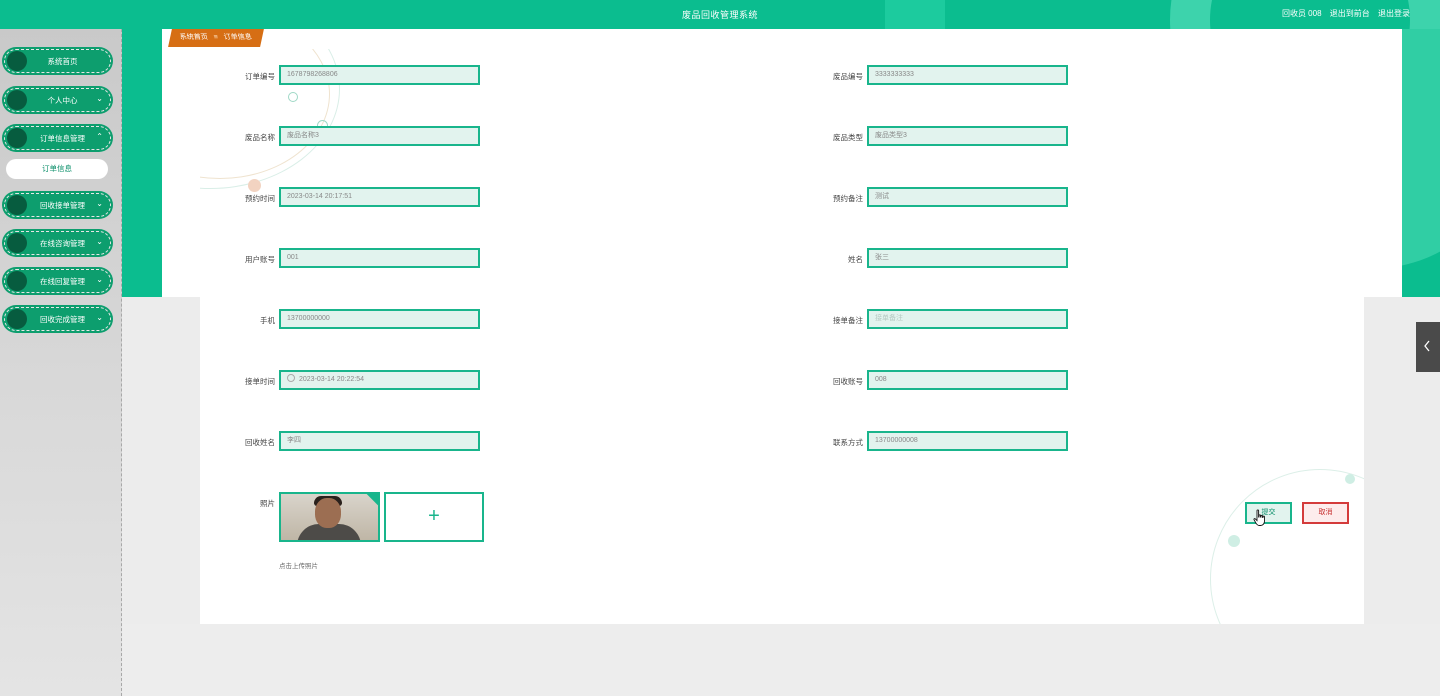 This screenshot has width=1440, height=696. What do you see at coordinates (848, 320) in the screenshot?
I see `accept-note-label: 接单备注` at bounding box center [848, 320].